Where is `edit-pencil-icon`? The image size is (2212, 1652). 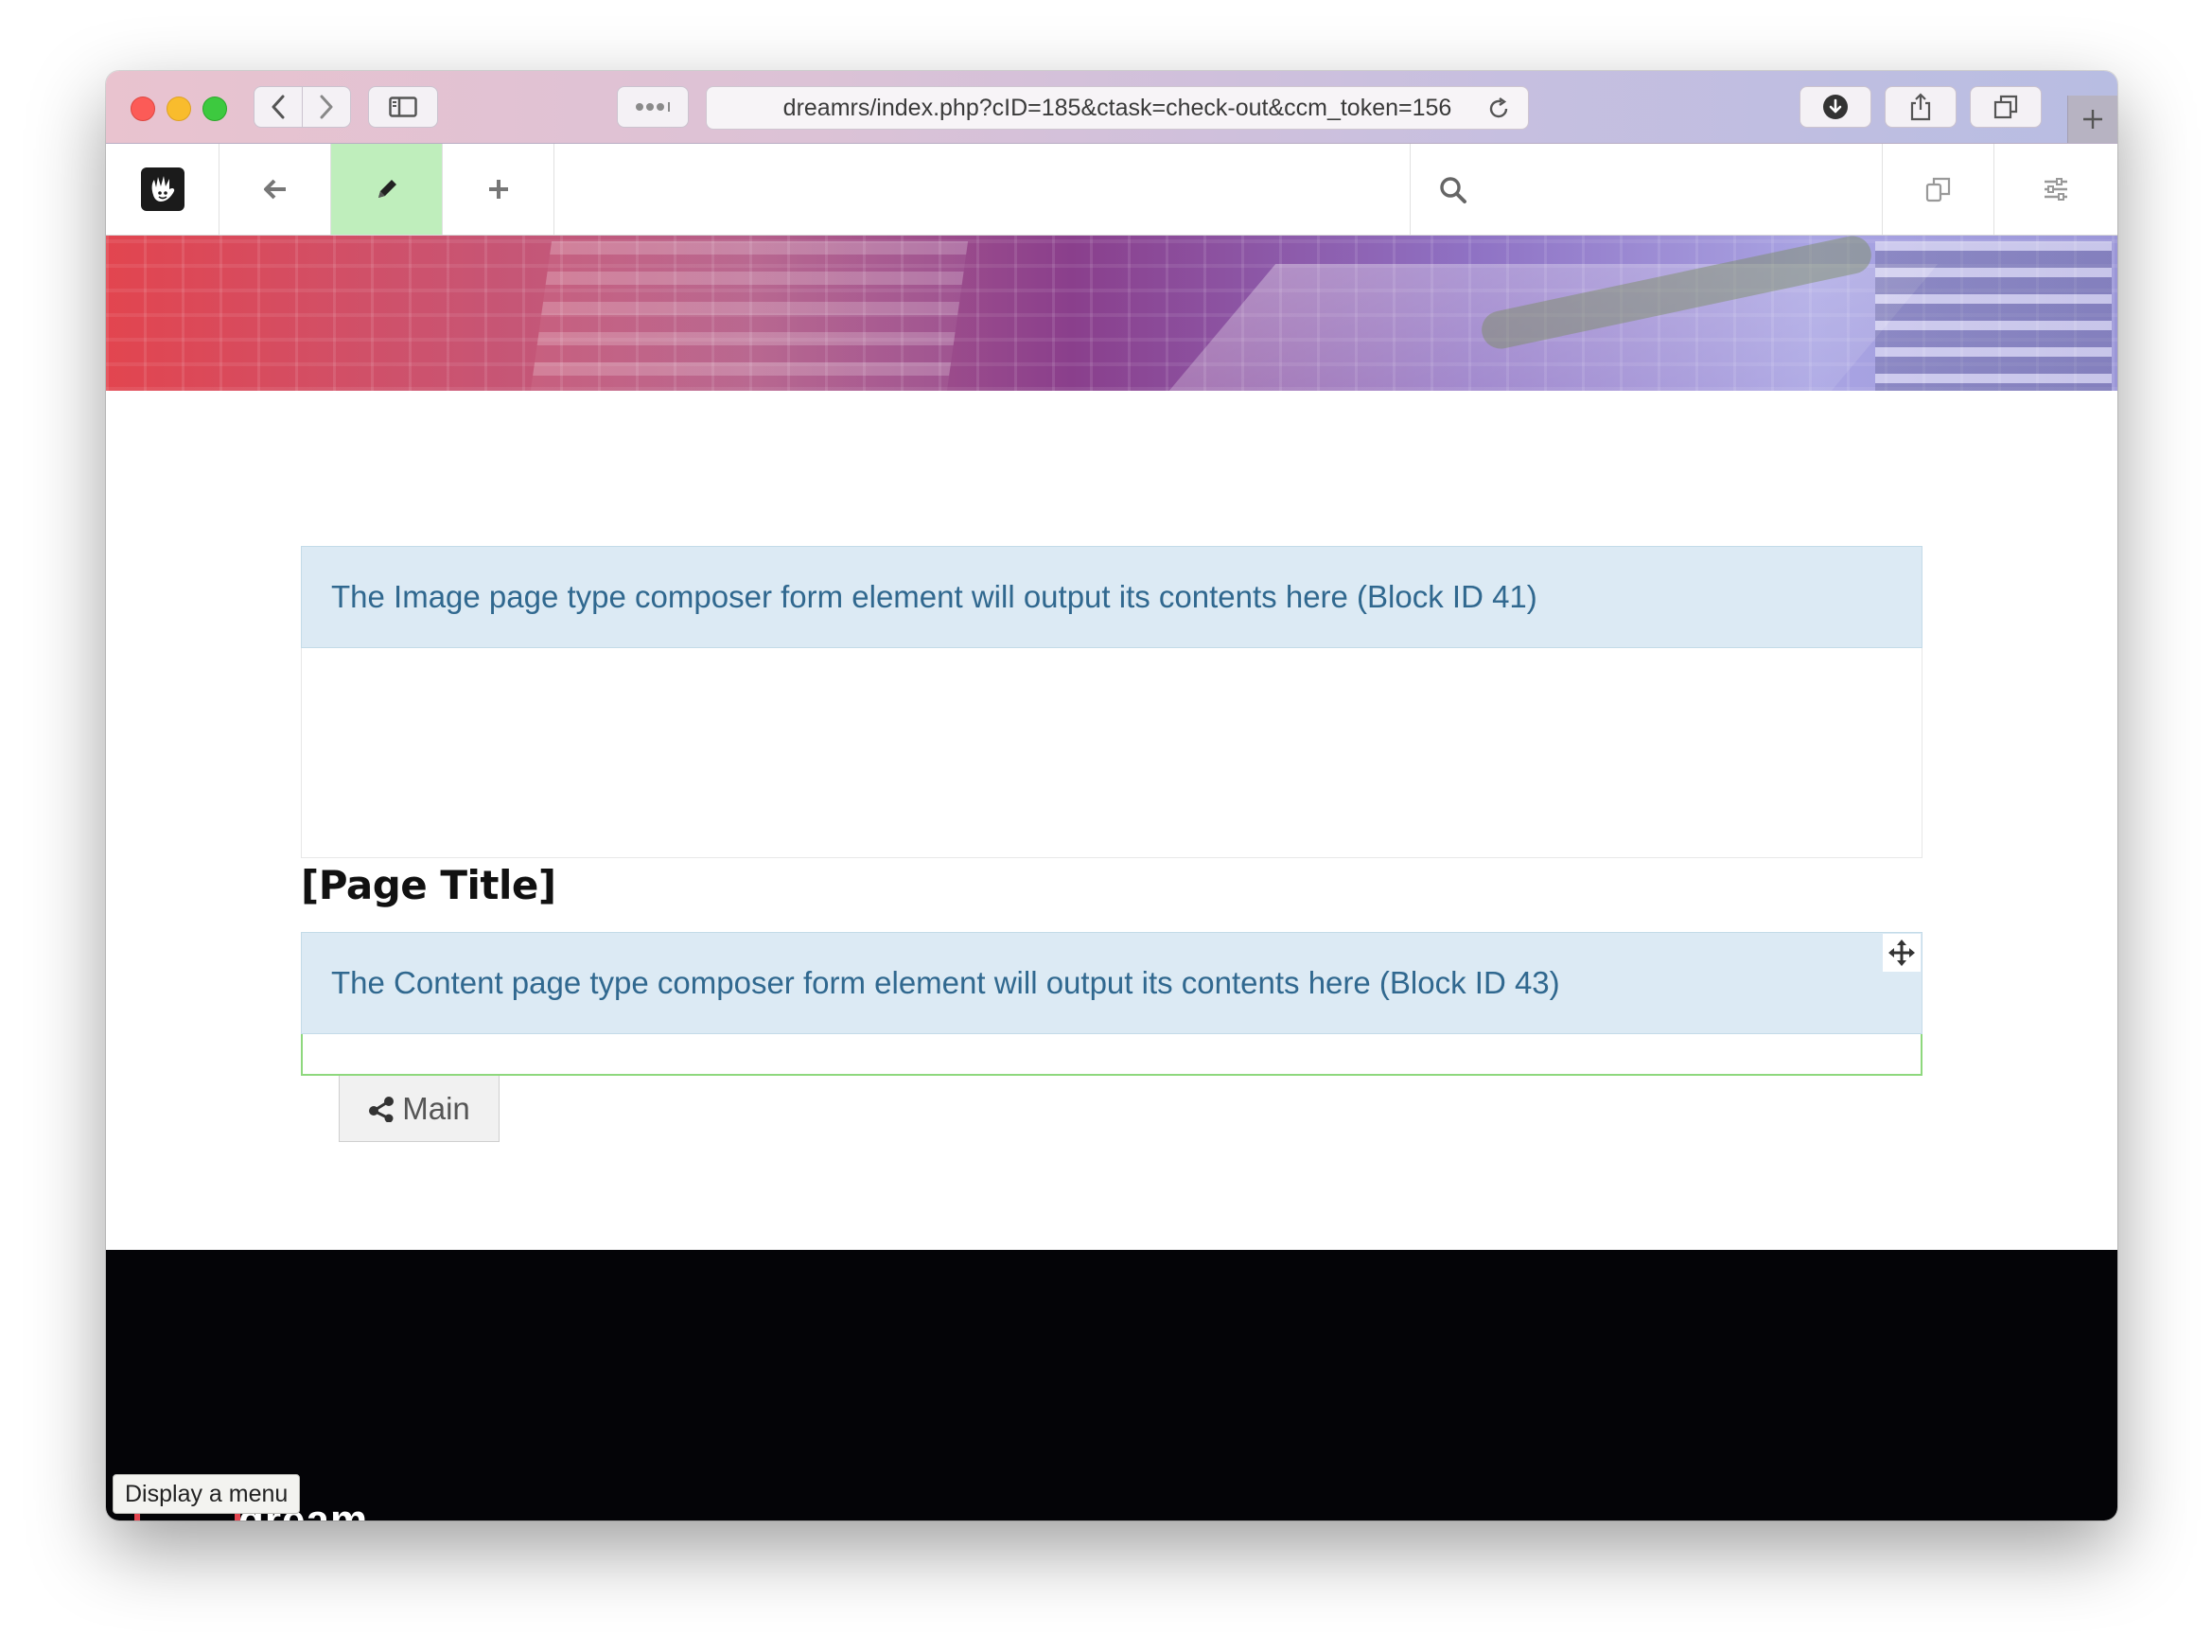 edit-pencil-icon is located at coordinates (387, 189).